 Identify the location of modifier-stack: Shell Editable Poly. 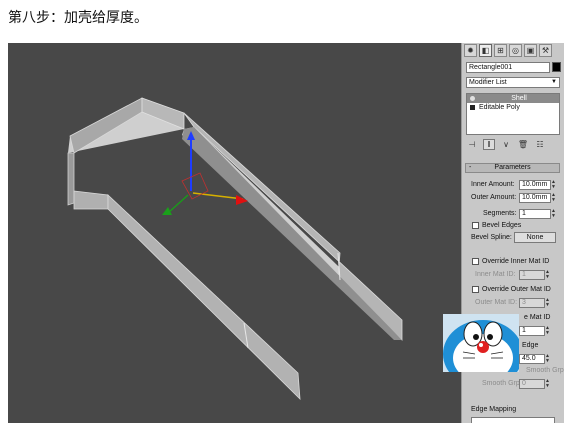
(513, 114).